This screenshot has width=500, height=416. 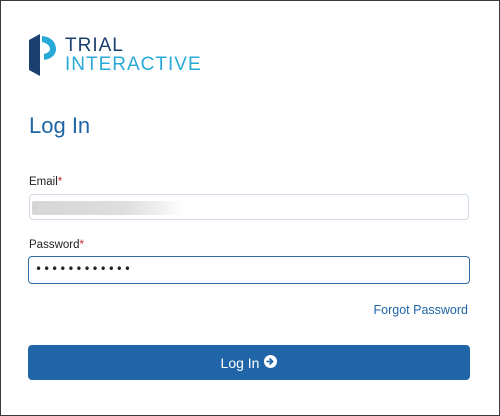 I want to click on email-field, so click(x=249, y=207).